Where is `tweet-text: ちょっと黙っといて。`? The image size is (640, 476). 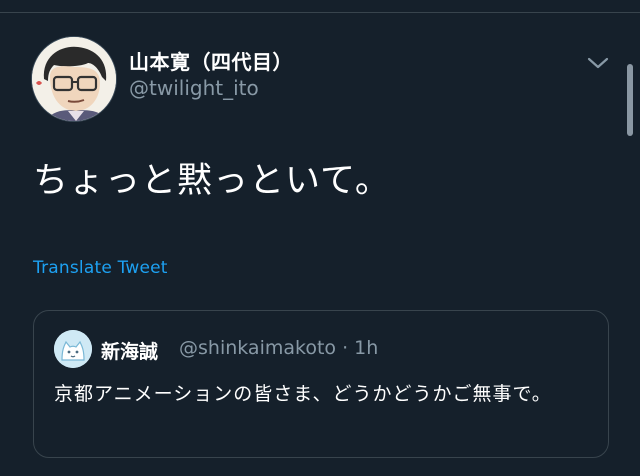 tweet-text: ちょっと黙っといて。 is located at coordinates (212, 181).